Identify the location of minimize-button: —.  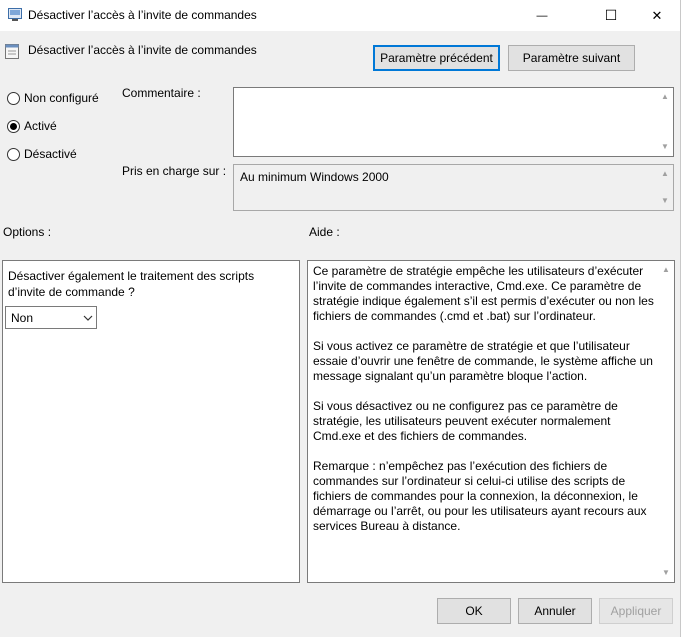
(542, 15).